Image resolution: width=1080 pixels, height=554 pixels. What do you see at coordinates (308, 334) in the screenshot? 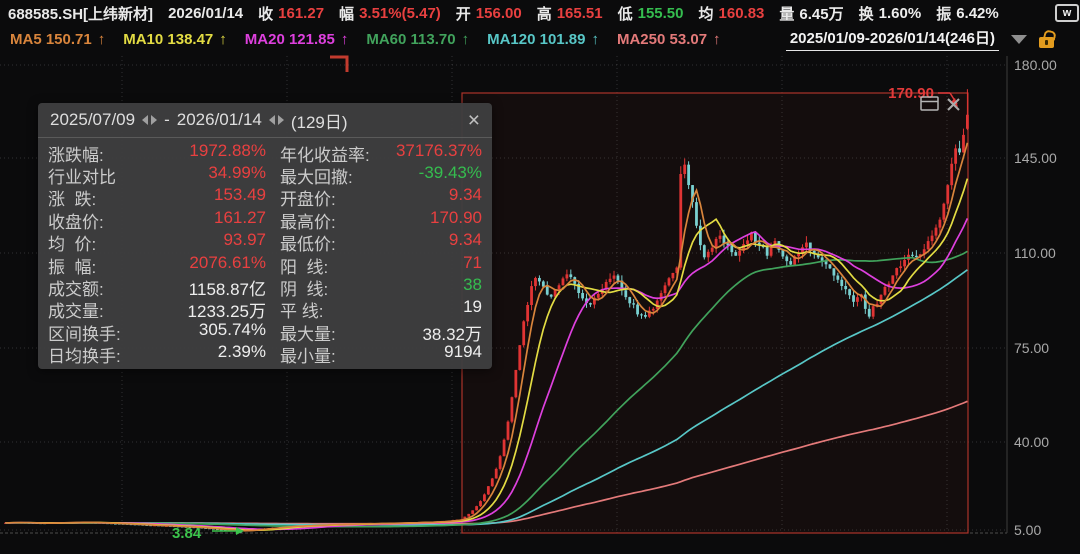
I see `stat-label: 最大量:` at bounding box center [308, 334].